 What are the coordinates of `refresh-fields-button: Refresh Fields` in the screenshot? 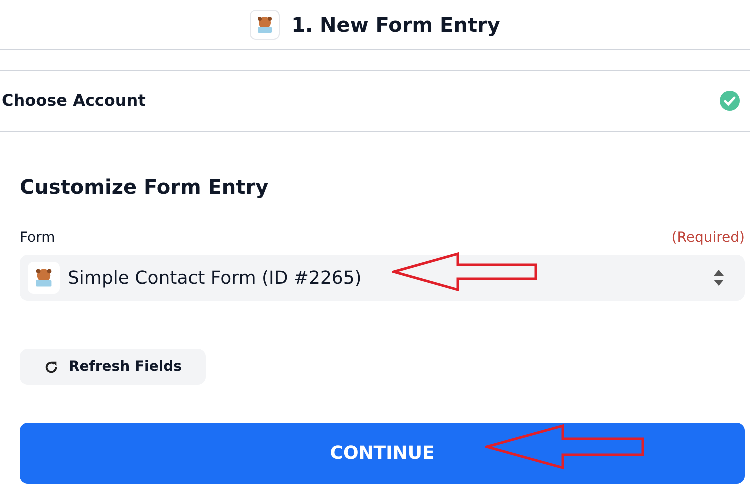 It's located at (113, 367).